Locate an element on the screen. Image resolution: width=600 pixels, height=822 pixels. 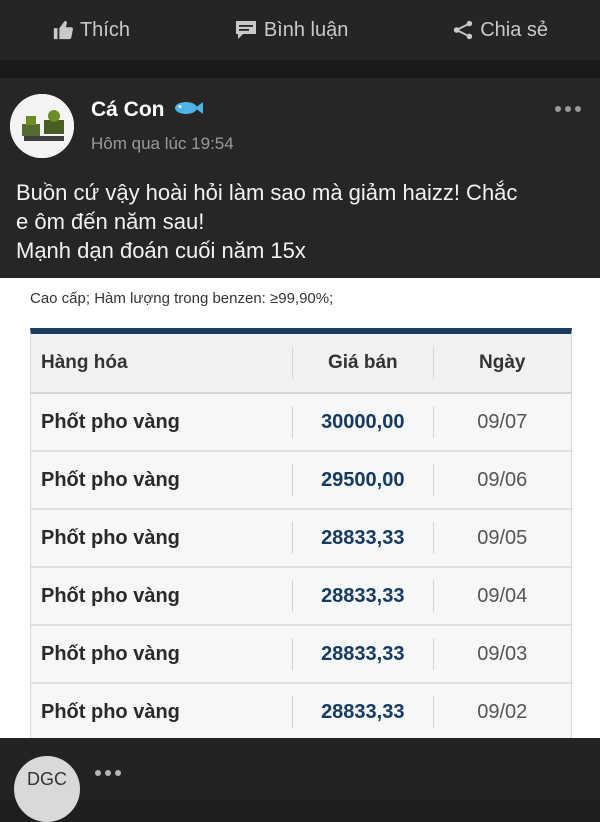
comment-label: Bình luận is located at coordinates (306, 29).